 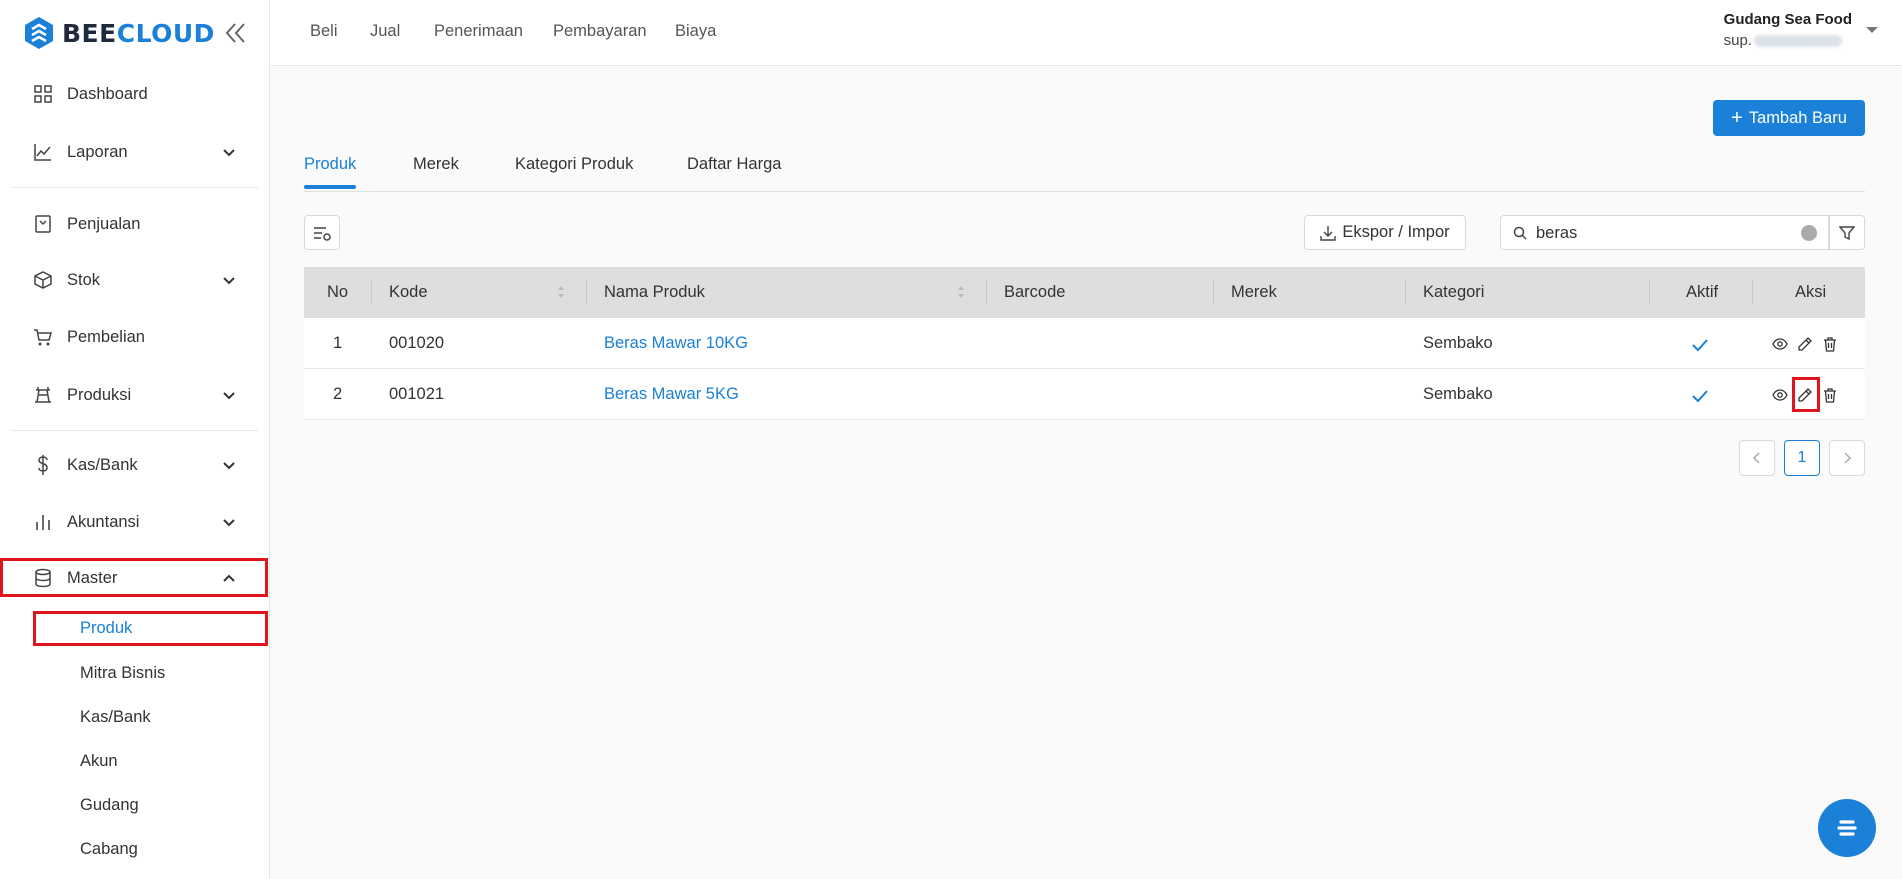 I want to click on filter-icon, so click(x=1847, y=232).